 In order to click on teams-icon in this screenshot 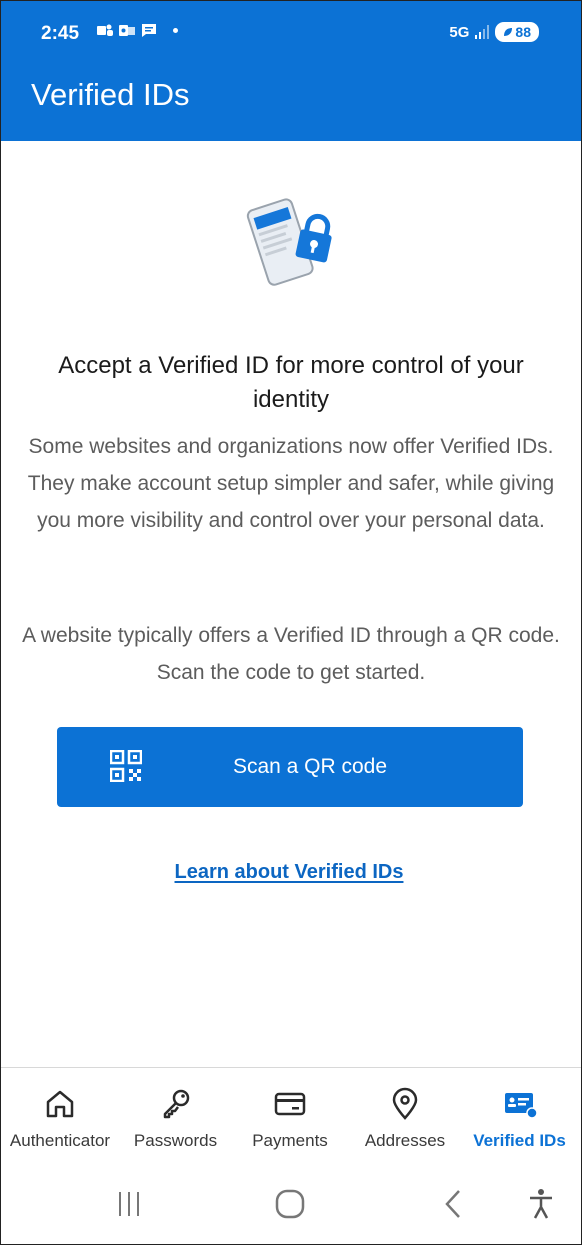, I will do `click(105, 30)`.